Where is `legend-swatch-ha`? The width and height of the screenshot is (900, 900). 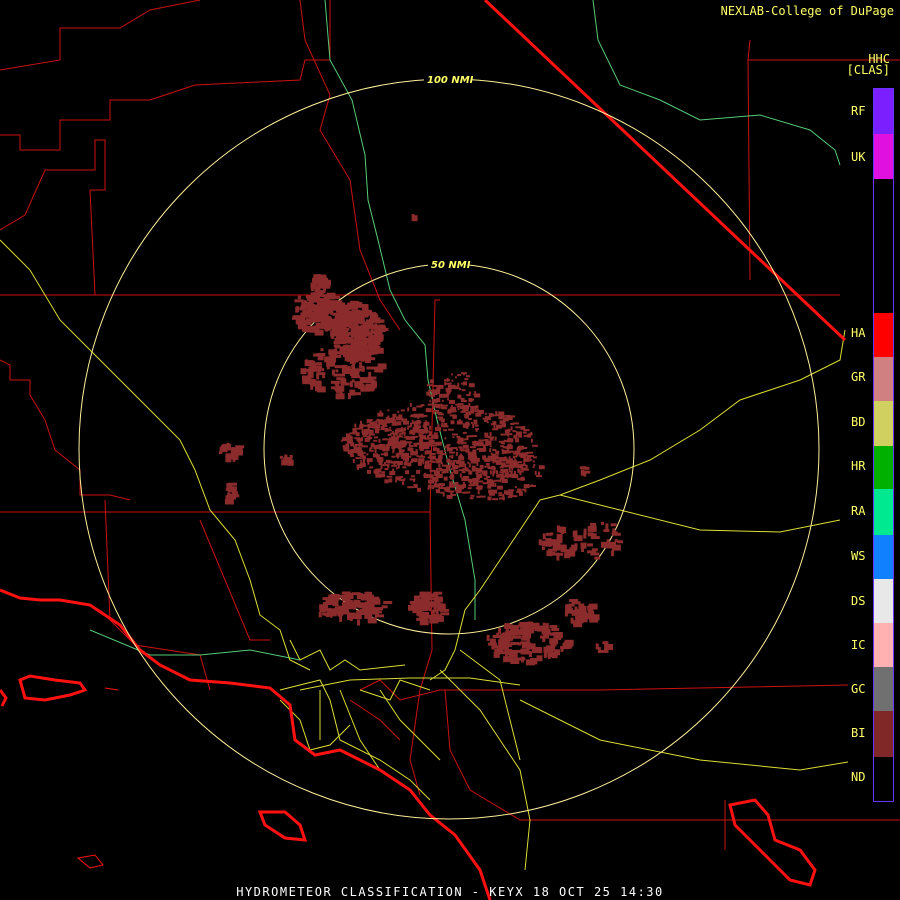 legend-swatch-ha is located at coordinates (883, 335).